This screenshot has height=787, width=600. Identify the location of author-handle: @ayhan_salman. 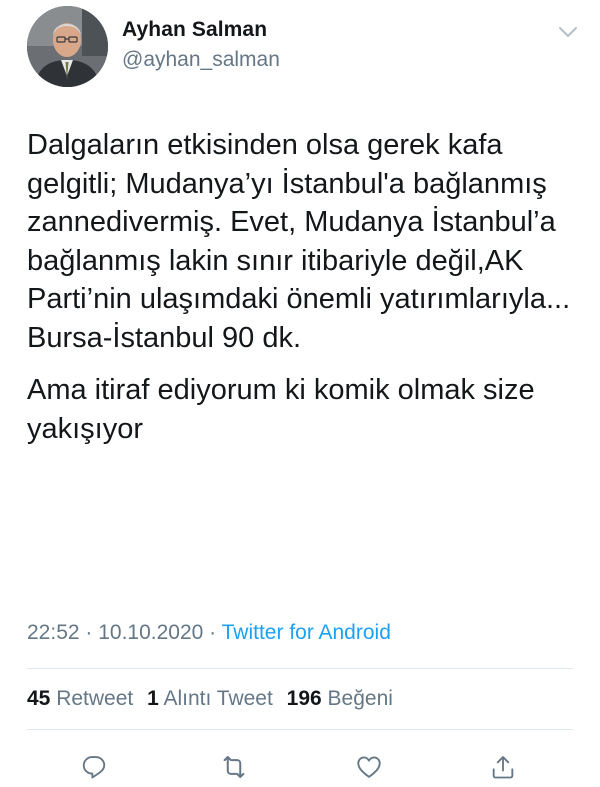
(201, 60).